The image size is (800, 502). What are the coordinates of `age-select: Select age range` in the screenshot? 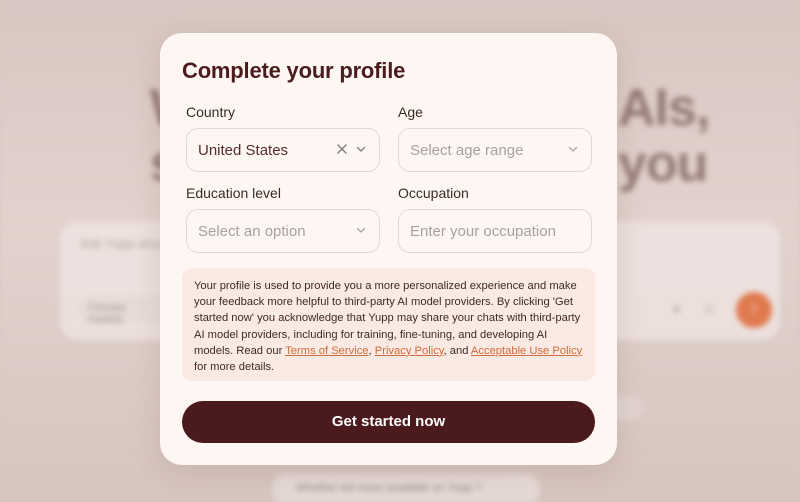 It's located at (495, 150).